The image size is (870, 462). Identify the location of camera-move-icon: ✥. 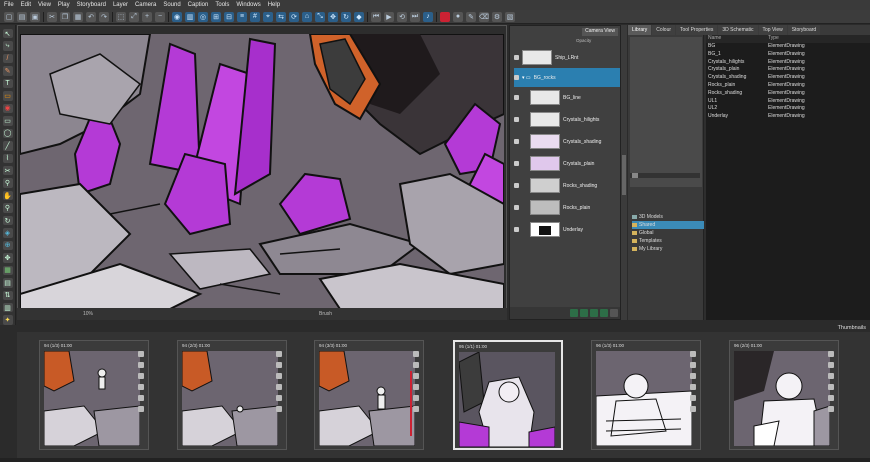
(333, 16).